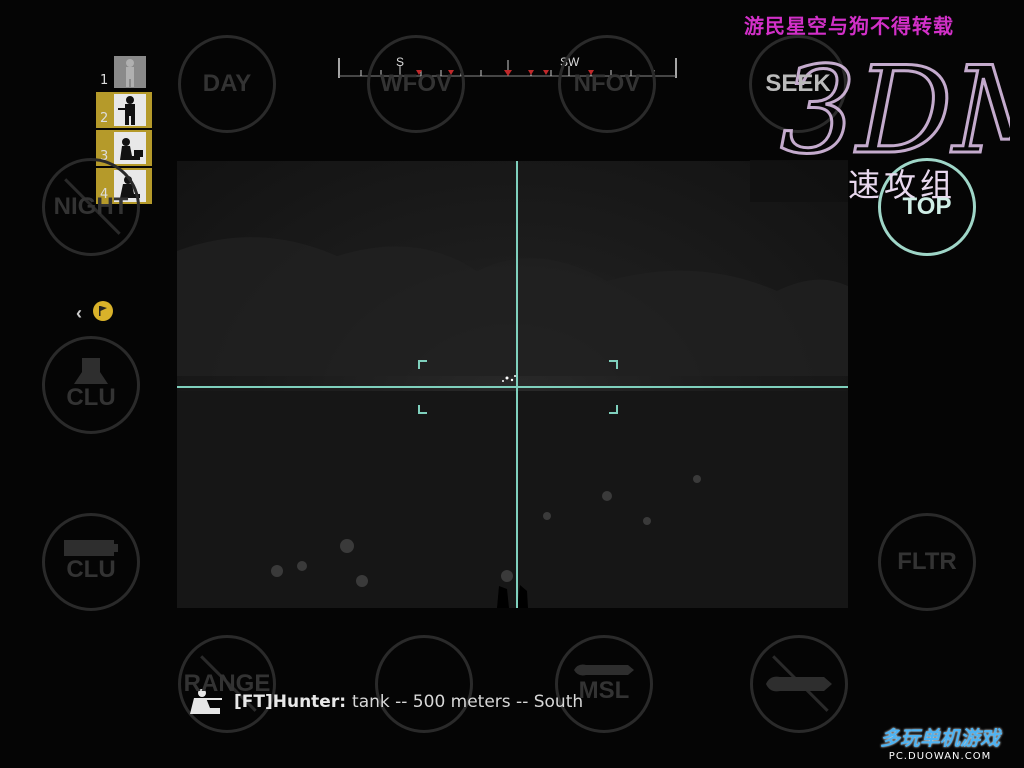 The height and width of the screenshot is (768, 1024). Describe the element at coordinates (798, 83) in the screenshot. I see `seek-label: SEEK` at that location.